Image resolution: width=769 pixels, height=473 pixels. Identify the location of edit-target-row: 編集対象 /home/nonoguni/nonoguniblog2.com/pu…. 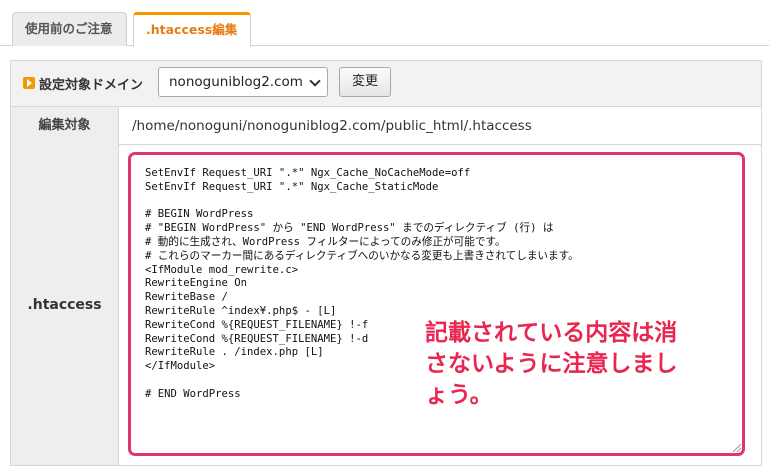
(386, 126).